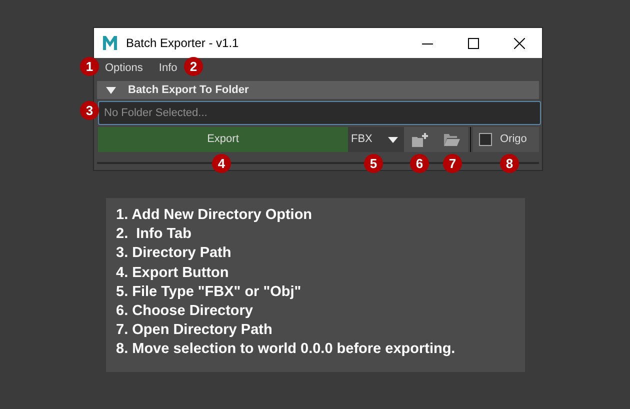  What do you see at coordinates (173, 273) in the screenshot?
I see `legend-line: 4. Export Button` at bounding box center [173, 273].